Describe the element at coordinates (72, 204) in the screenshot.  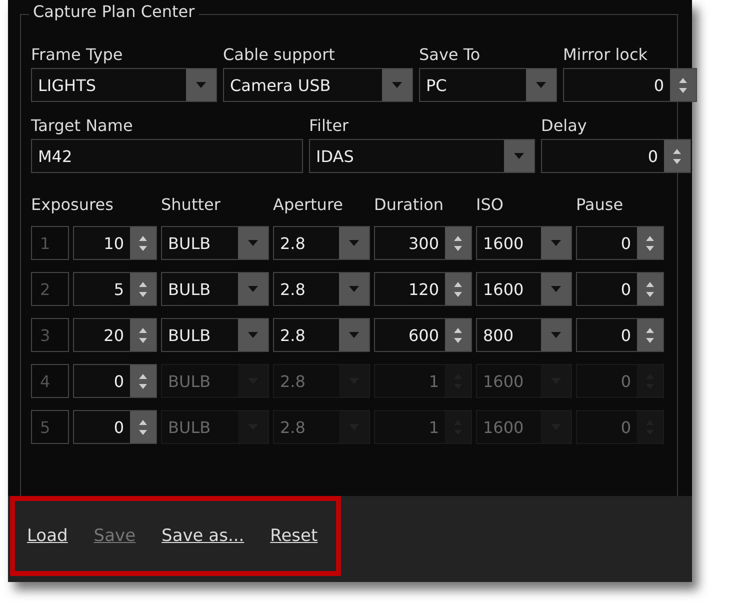
I see `column-header: Exposures` at that location.